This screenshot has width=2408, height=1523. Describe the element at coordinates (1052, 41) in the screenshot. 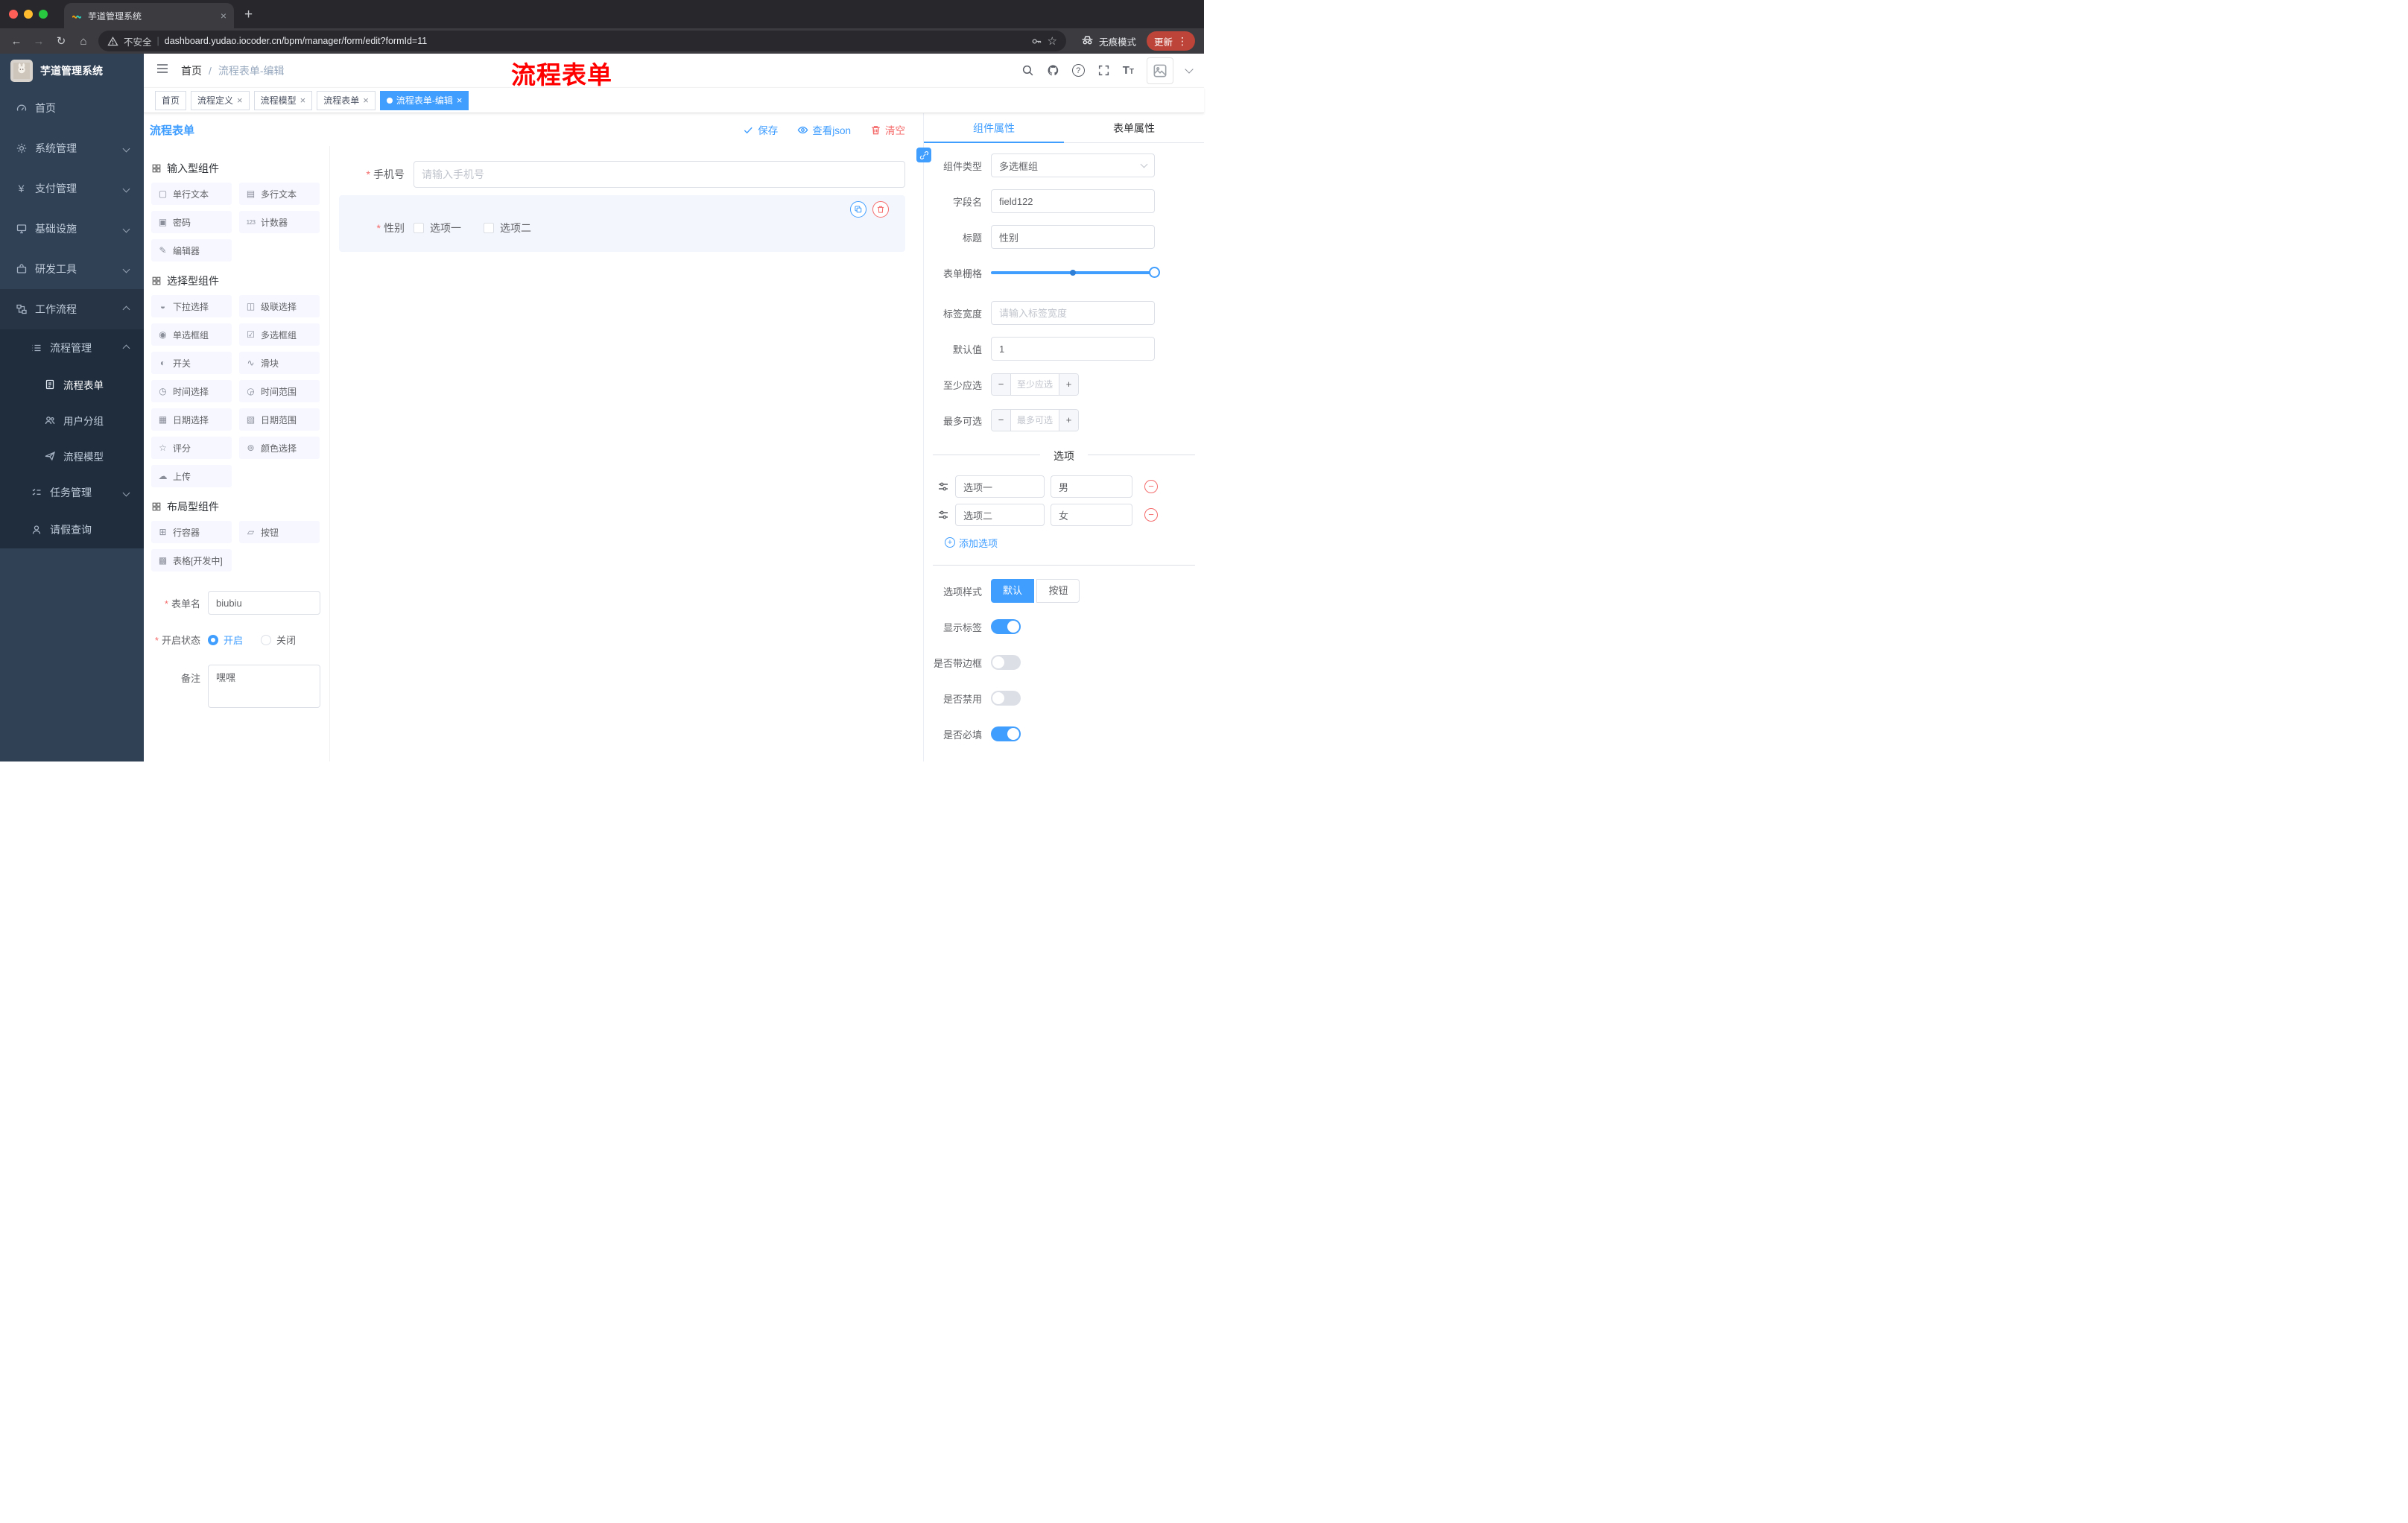

I see `bookmark-star-icon: ☆` at that location.